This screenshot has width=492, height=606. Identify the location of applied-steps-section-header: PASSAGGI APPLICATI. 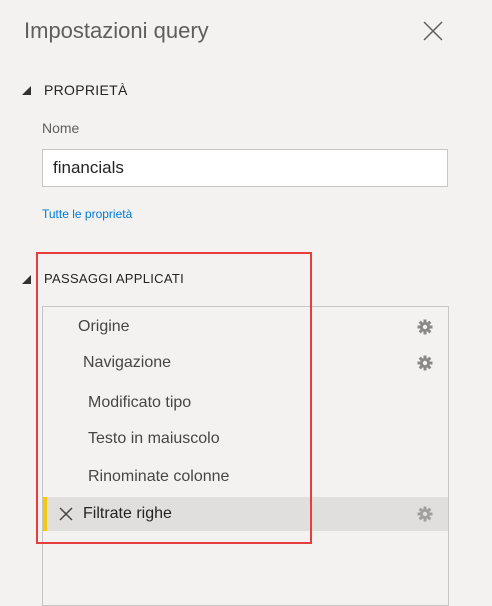
(102, 278).